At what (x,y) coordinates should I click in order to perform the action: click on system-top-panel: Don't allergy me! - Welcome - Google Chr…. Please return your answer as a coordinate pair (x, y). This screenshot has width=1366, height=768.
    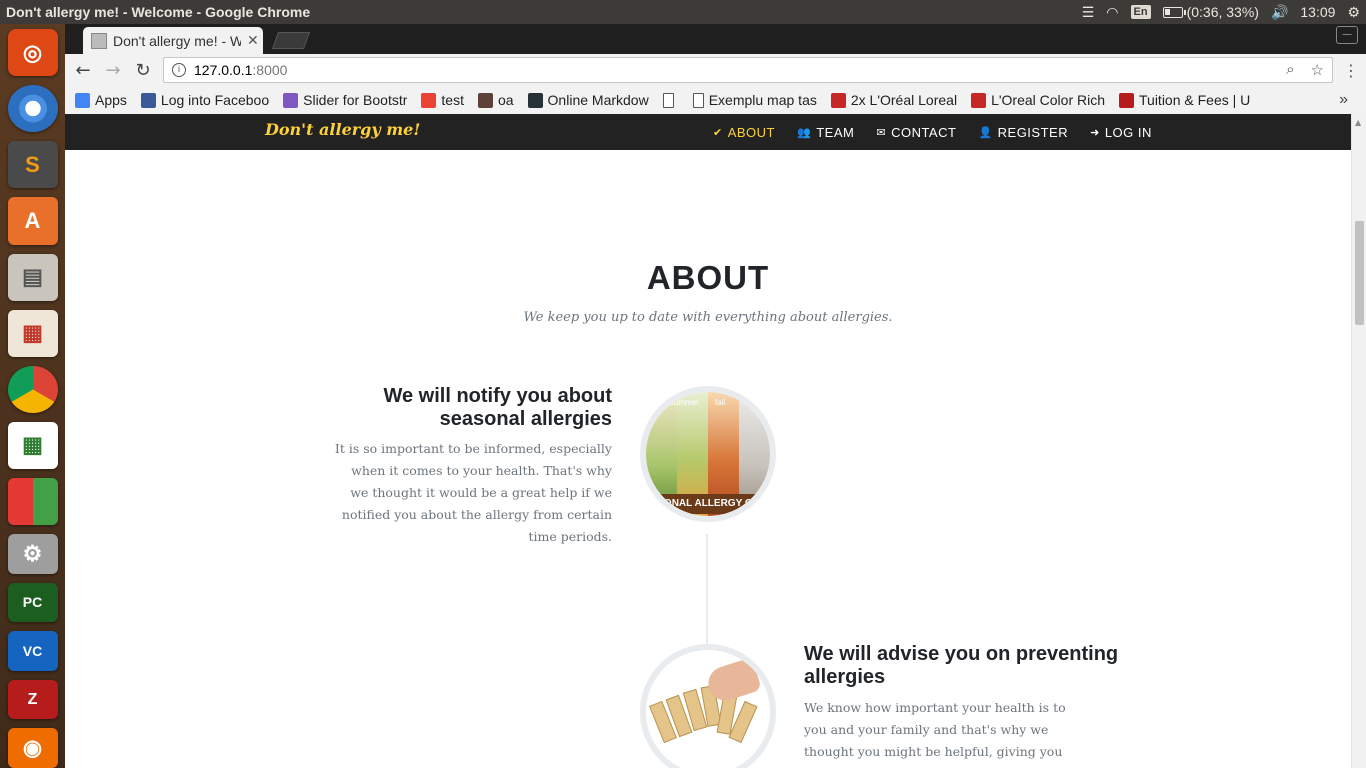
    Looking at the image, I should click on (683, 12).